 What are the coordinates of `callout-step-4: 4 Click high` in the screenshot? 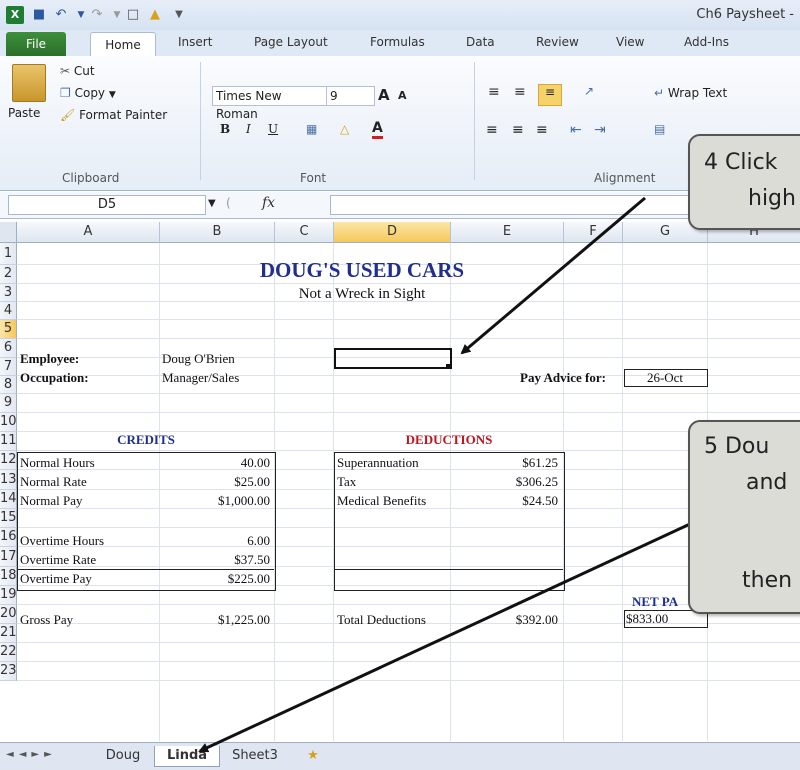 It's located at (744, 182).